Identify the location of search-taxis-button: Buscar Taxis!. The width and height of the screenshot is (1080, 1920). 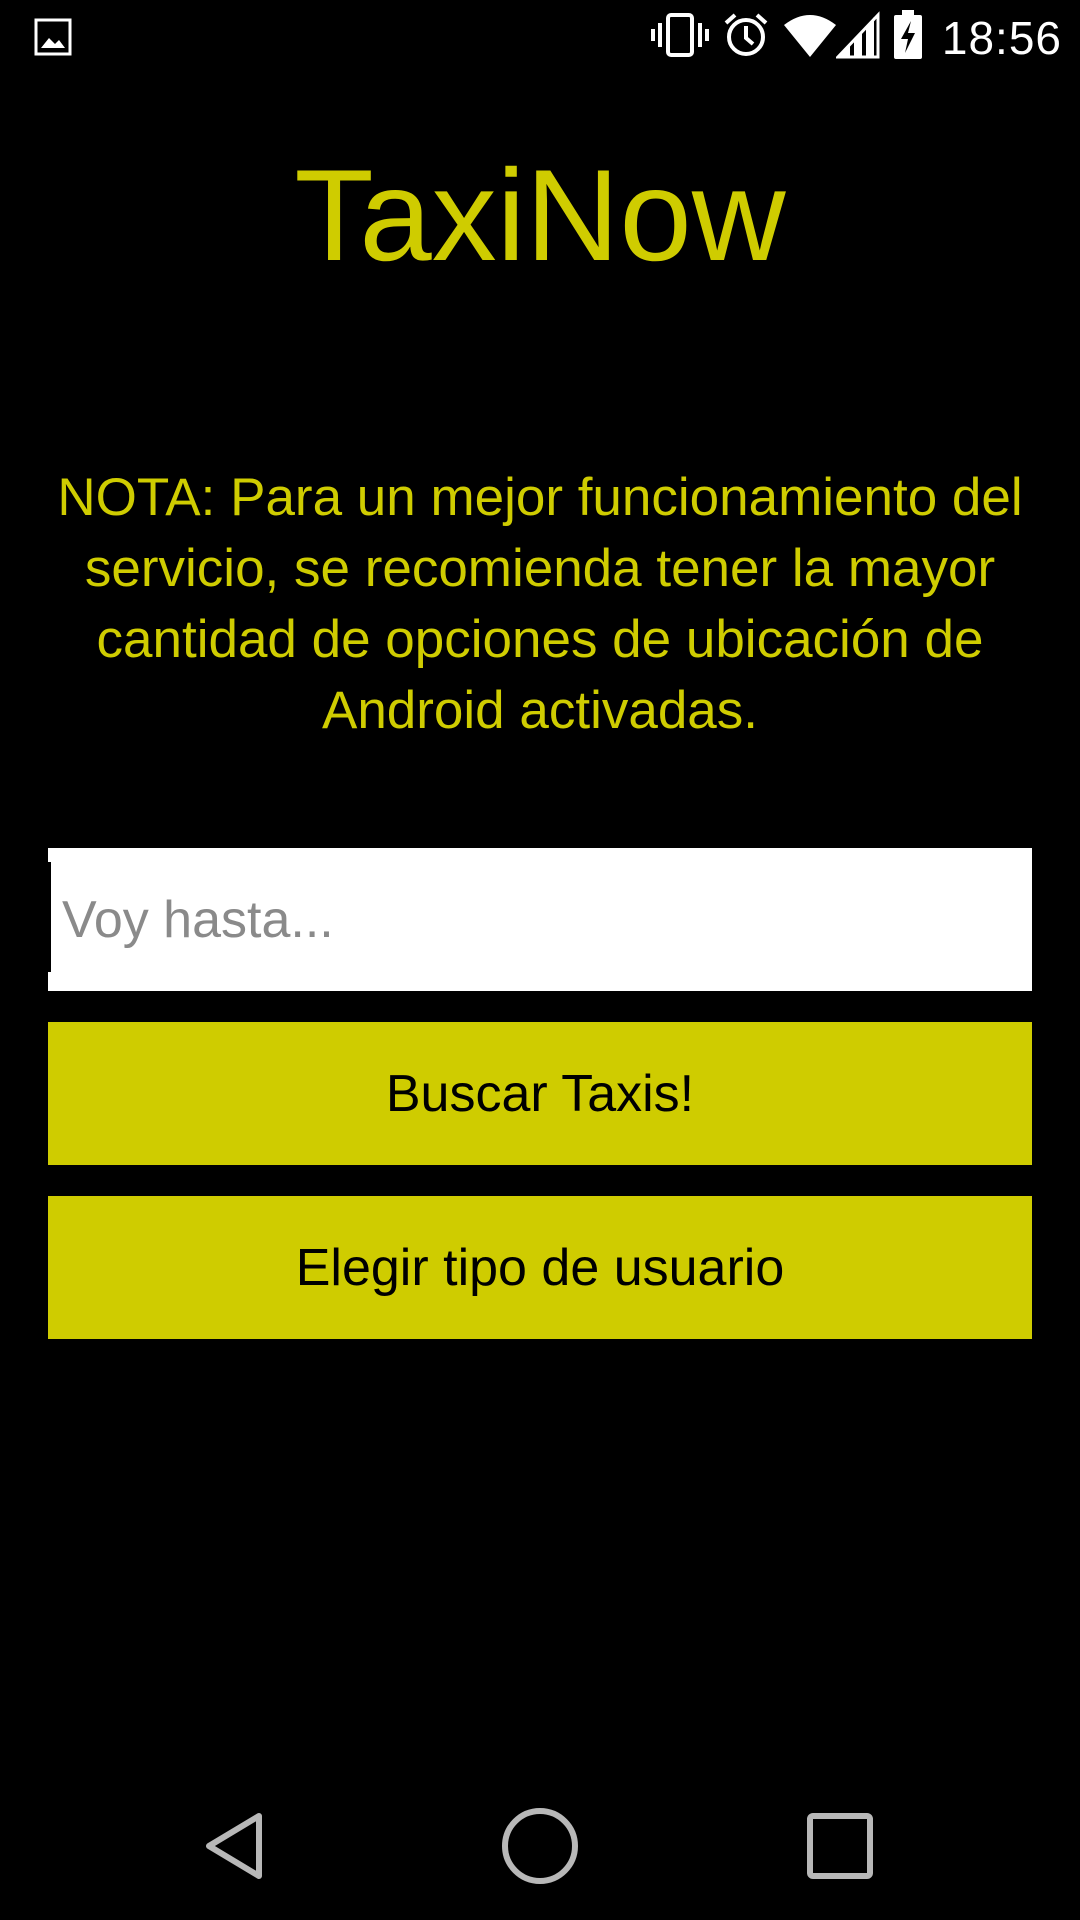
(540, 1093).